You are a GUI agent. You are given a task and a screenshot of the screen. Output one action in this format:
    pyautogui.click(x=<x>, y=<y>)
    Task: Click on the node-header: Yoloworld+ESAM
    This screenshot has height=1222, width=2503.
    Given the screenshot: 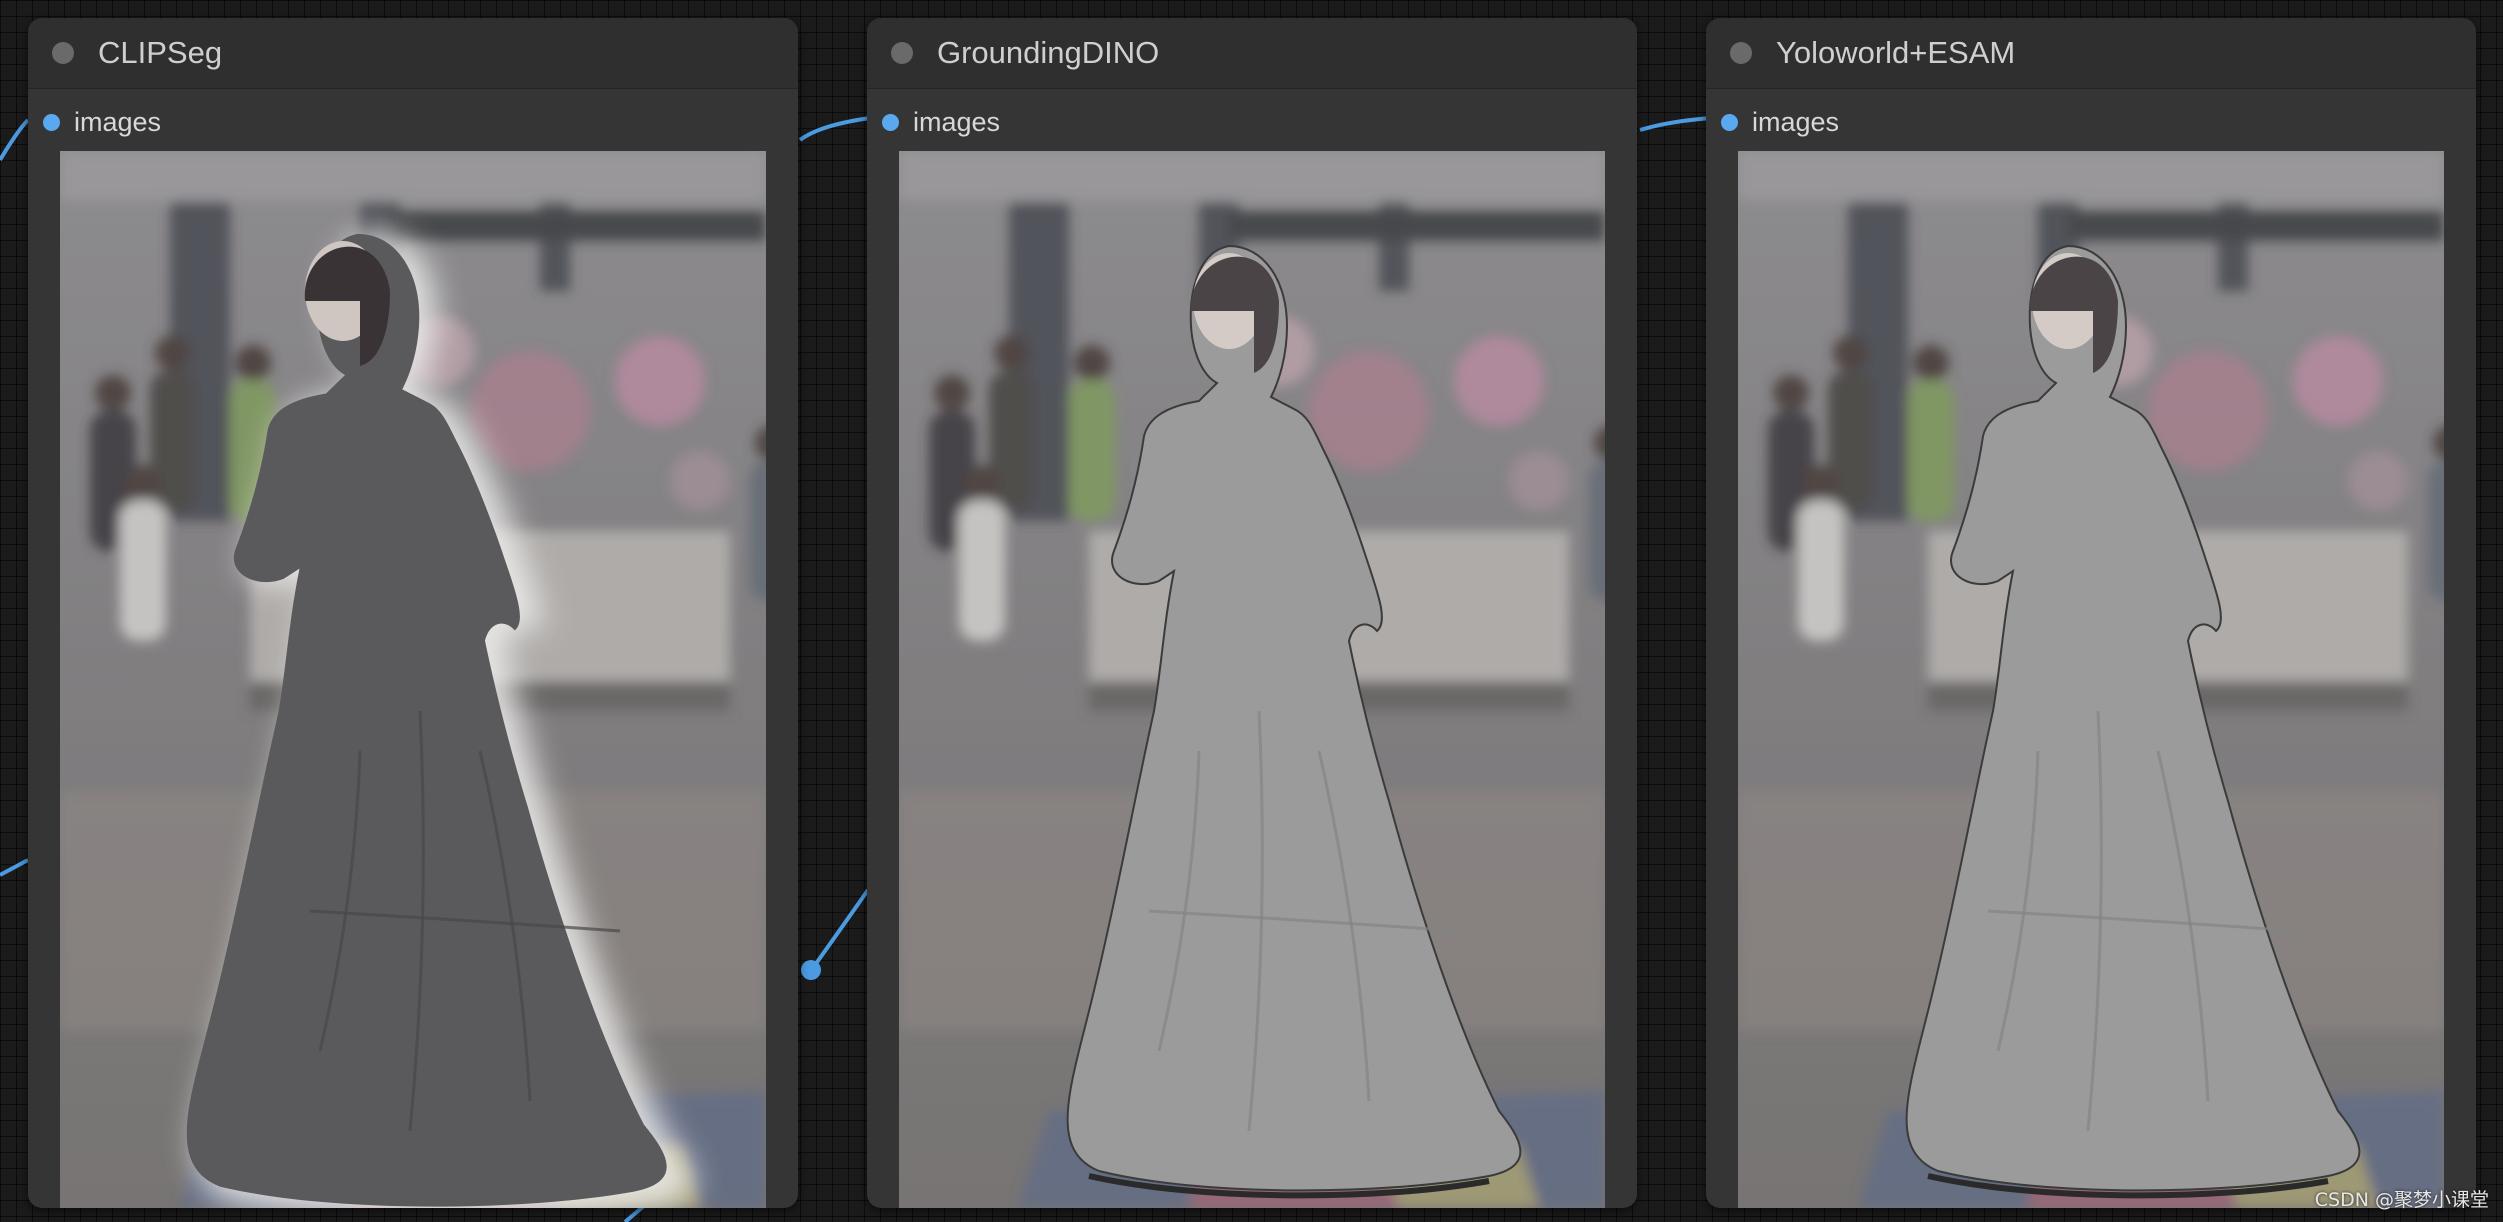 What is the action you would take?
    pyautogui.click(x=2091, y=53)
    